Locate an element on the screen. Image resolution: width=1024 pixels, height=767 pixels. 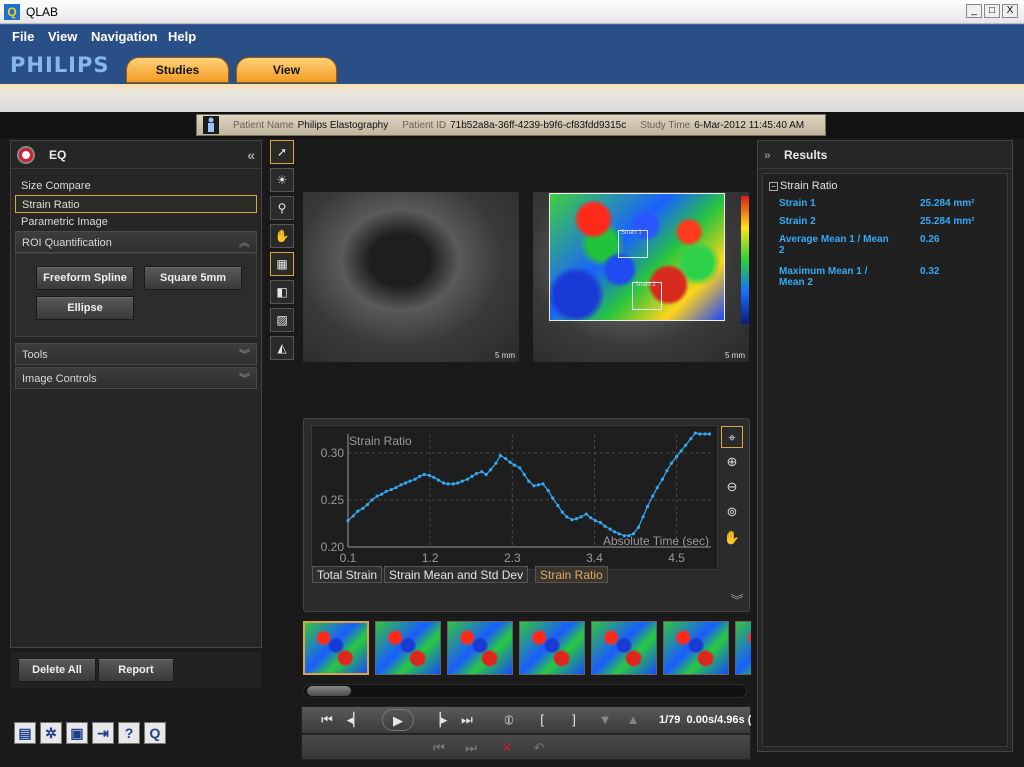
maximize-button: □ is located at coordinates (992, 11).